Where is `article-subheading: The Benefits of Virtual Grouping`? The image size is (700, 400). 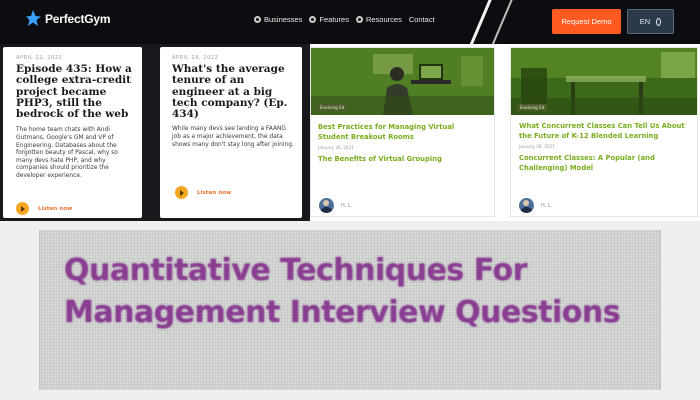 article-subheading: The Benefits of Virtual Grouping is located at coordinates (402, 159).